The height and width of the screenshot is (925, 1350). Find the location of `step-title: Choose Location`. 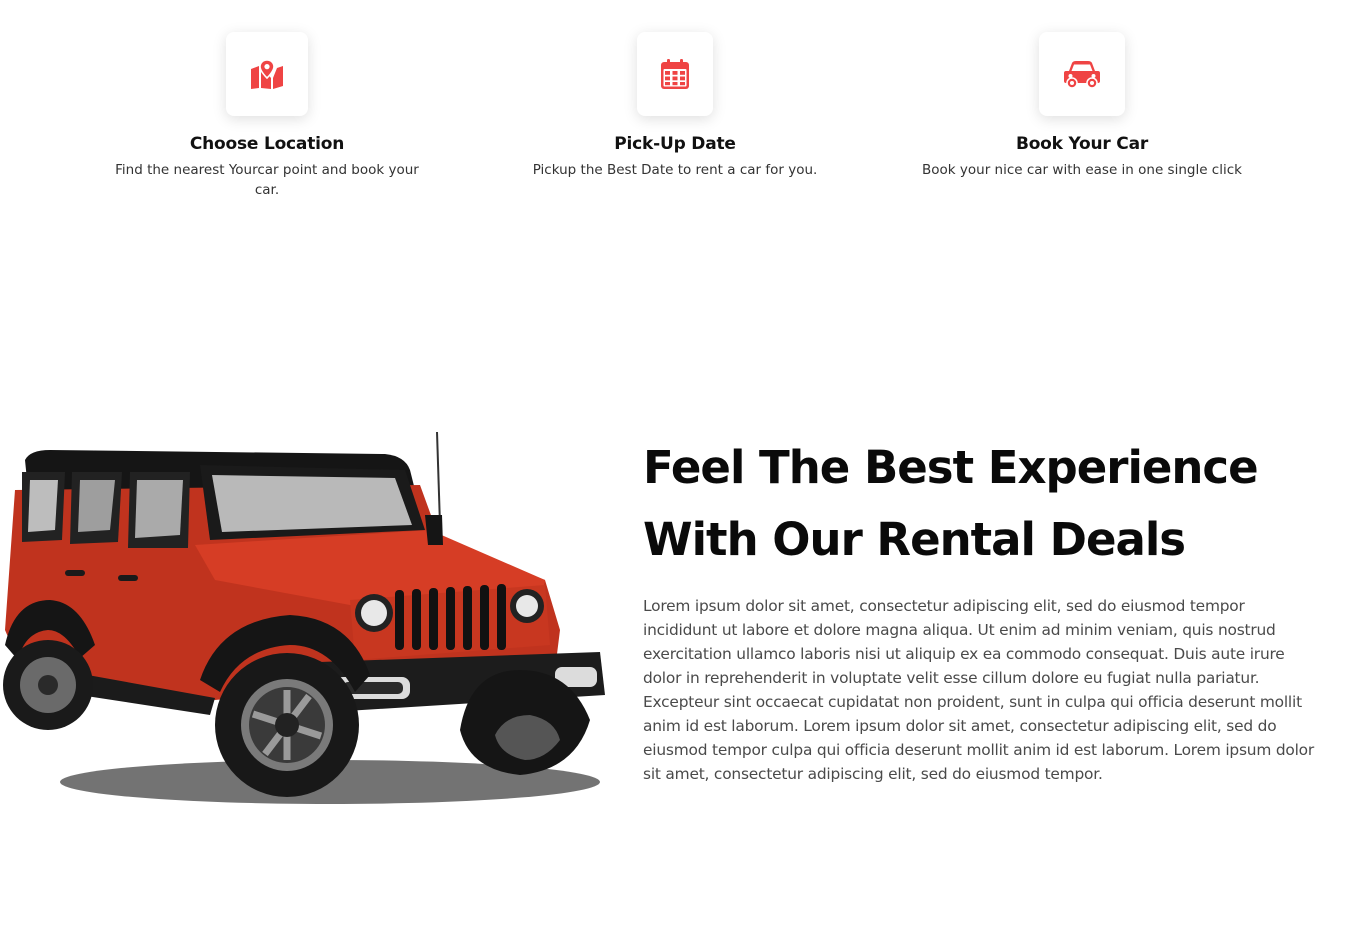

step-title: Choose Location is located at coordinates (267, 144).